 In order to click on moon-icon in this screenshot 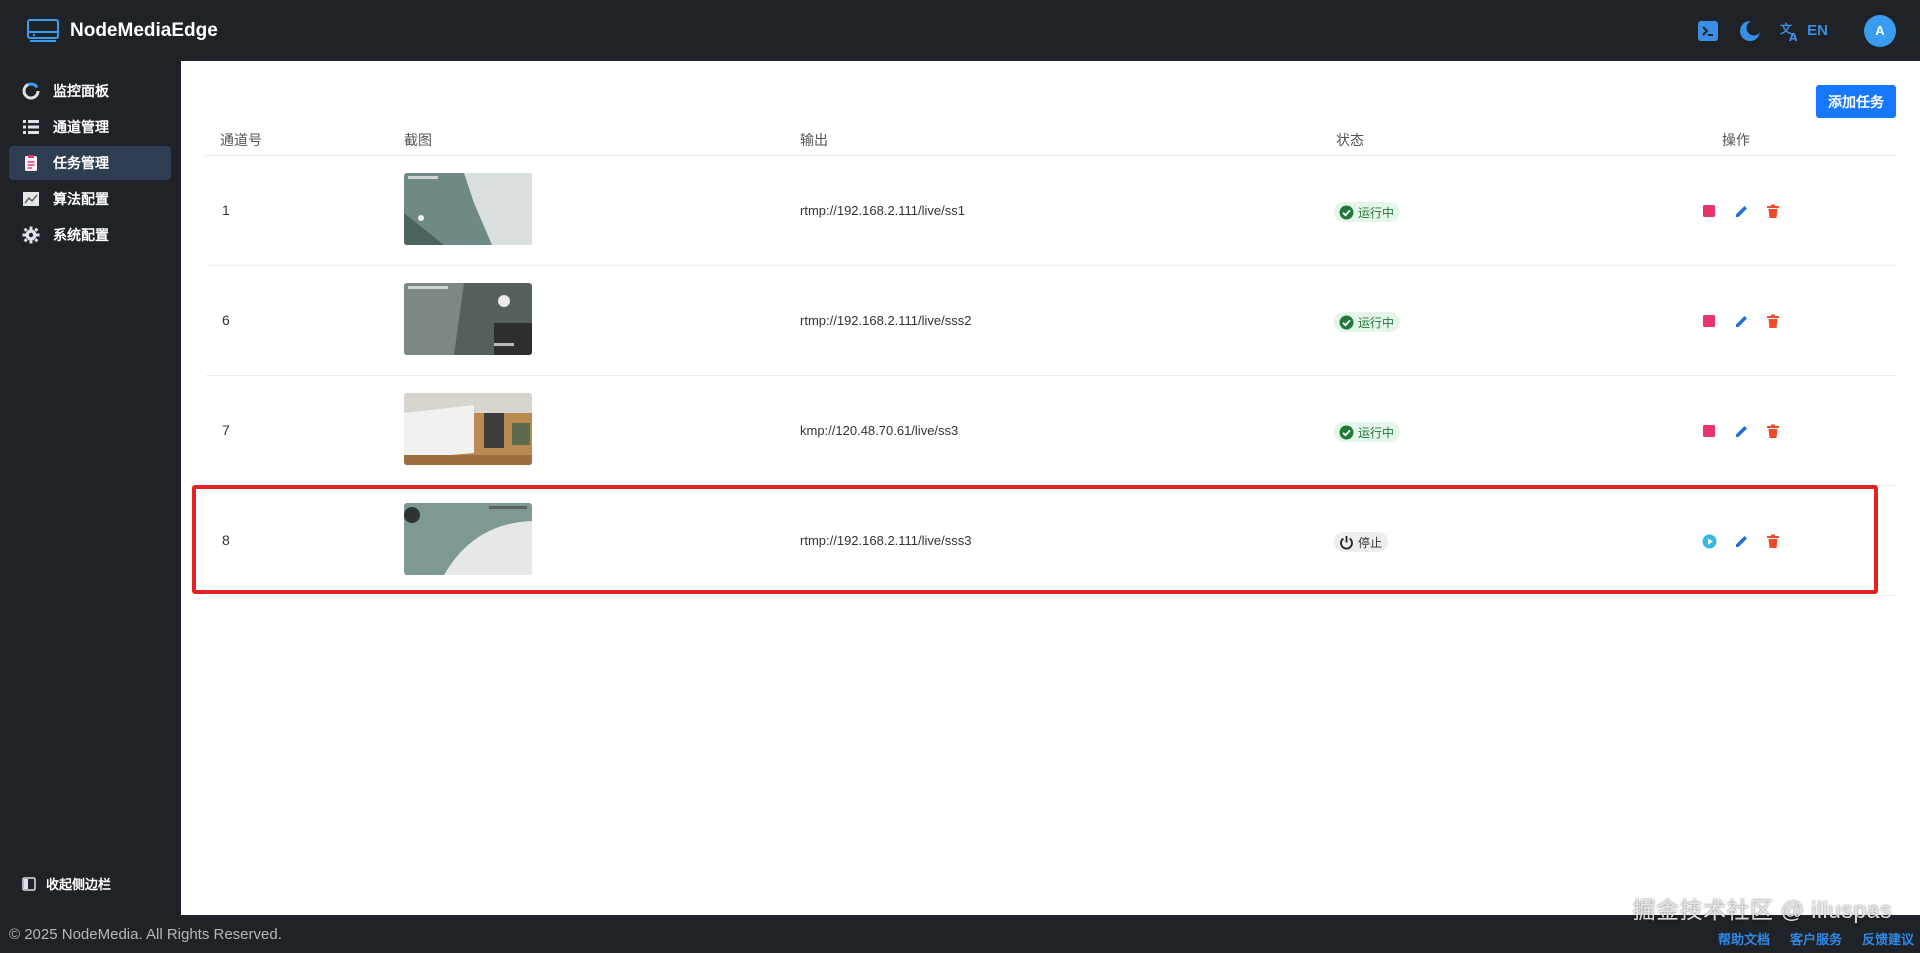, I will do `click(1750, 31)`.